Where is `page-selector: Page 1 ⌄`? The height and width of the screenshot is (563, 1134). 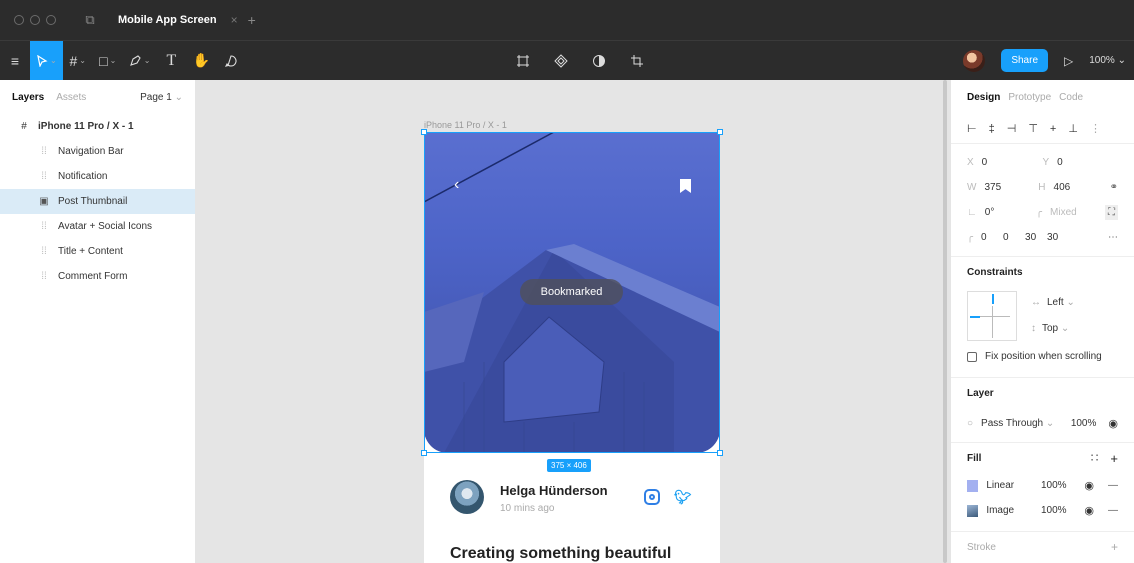 page-selector: Page 1 ⌄ is located at coordinates (161, 97).